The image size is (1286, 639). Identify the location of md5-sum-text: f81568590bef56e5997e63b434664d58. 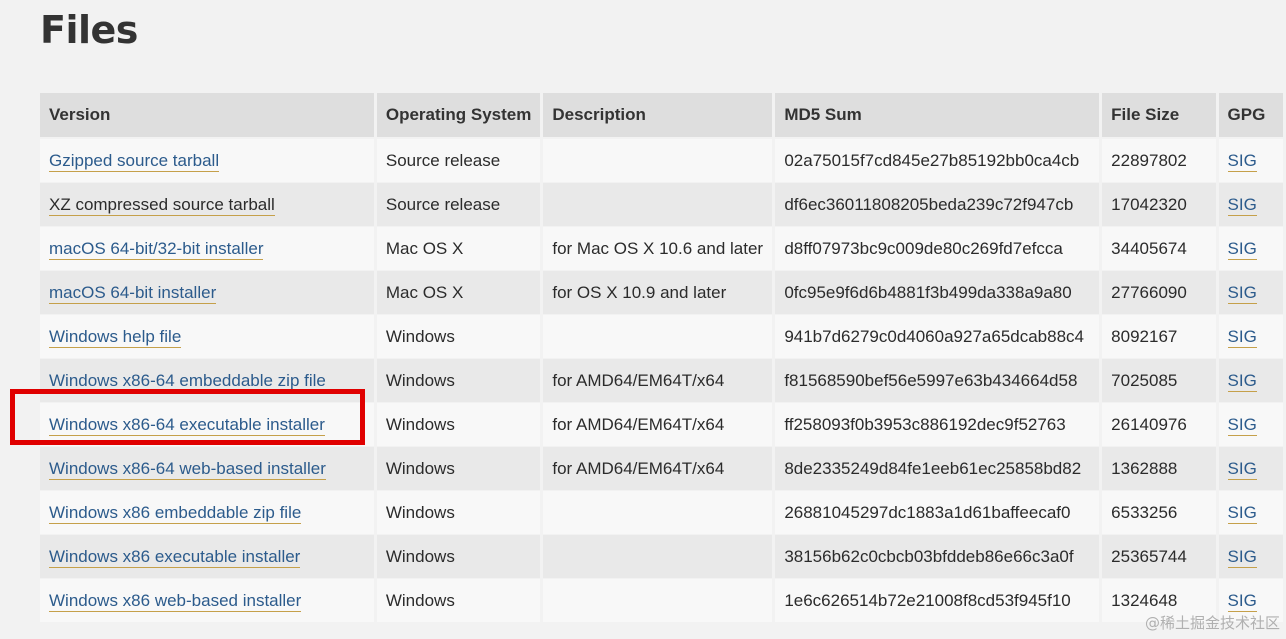
(931, 380).